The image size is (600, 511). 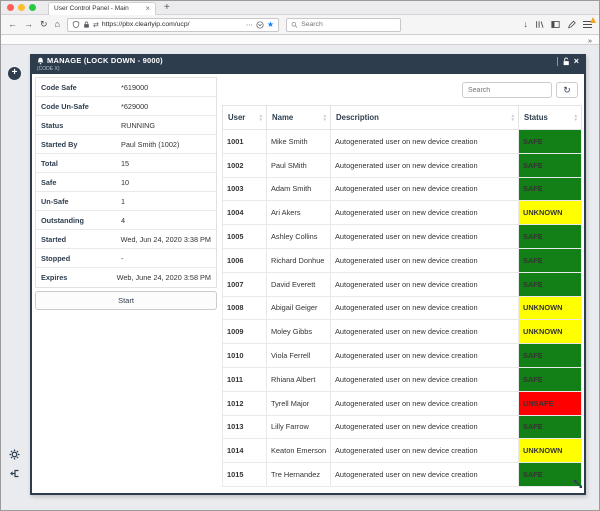 I want to click on info-row: Code Safe *619000, so click(x=126, y=87).